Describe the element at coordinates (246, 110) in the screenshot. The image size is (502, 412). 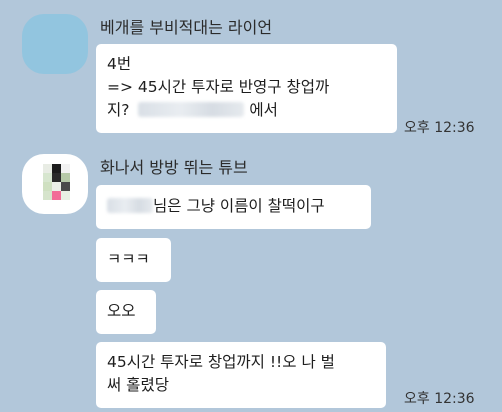
I see `message-line: 지? 에서` at that location.